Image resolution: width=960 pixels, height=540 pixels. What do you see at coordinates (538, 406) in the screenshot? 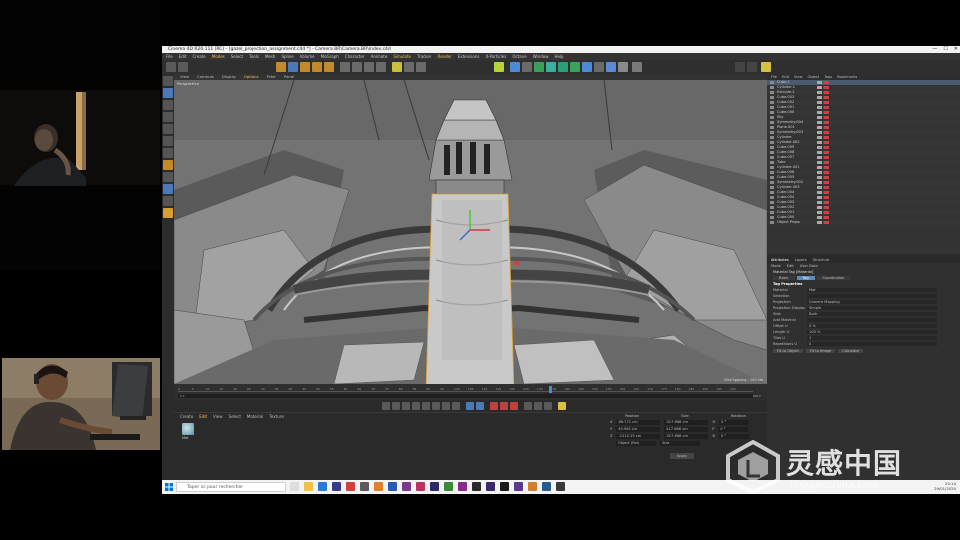
I see `scale-key-icon` at bounding box center [538, 406].